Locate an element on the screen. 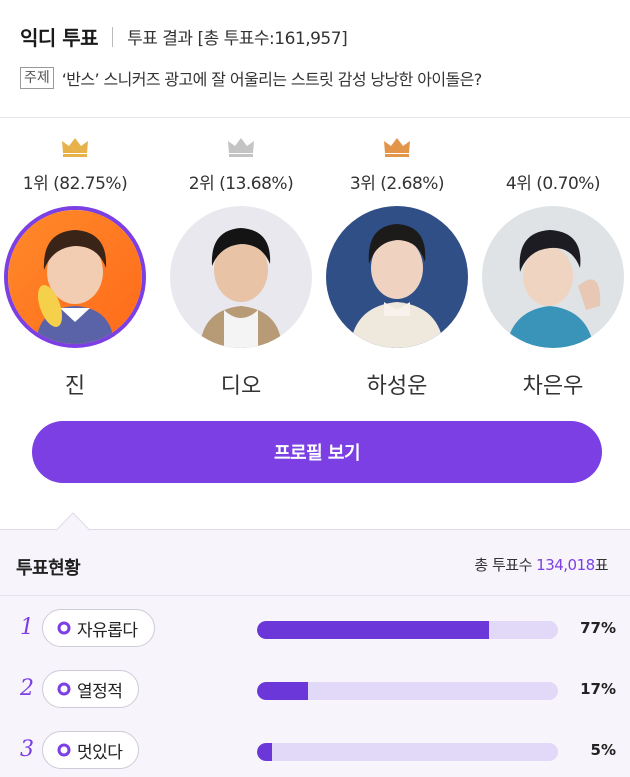 The width and height of the screenshot is (630, 777). rank-item-1: 1위 (82.75%) 진 is located at coordinates (75, 265).